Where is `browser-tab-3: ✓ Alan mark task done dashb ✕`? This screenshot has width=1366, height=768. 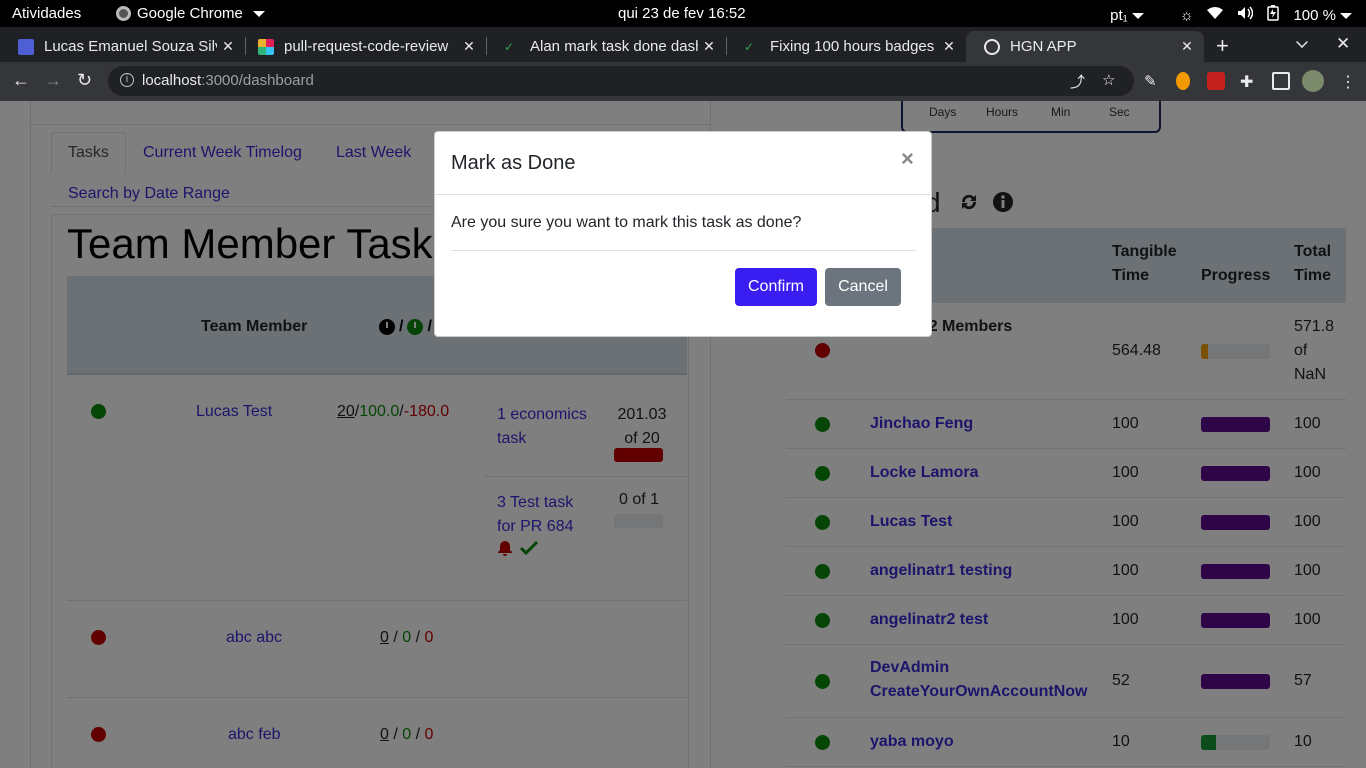
browser-tab-3: ✓ Alan mark task done dashb ✕ is located at coordinates (606, 46).